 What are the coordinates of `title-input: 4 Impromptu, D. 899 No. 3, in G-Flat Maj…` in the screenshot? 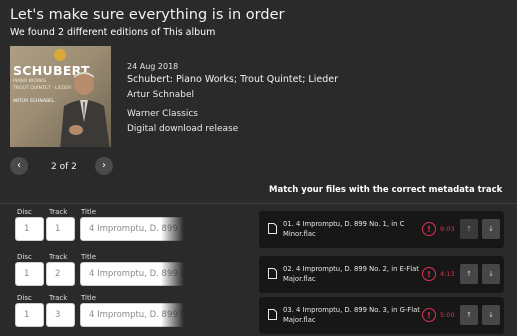 It's located at (132, 315).